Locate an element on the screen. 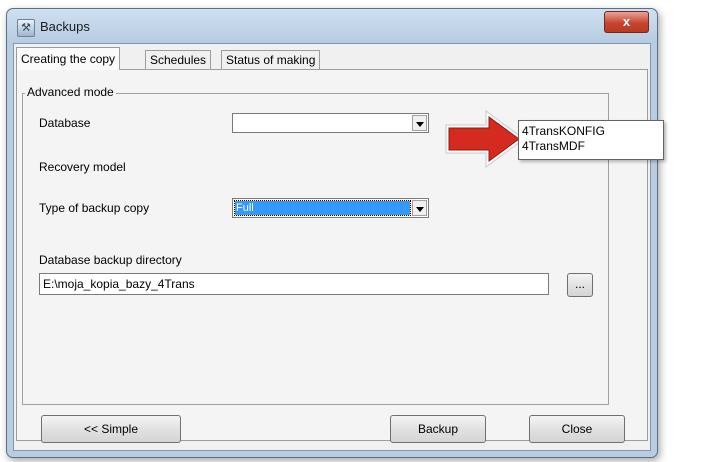 The image size is (709, 462). close-window-button: x is located at coordinates (626, 22).